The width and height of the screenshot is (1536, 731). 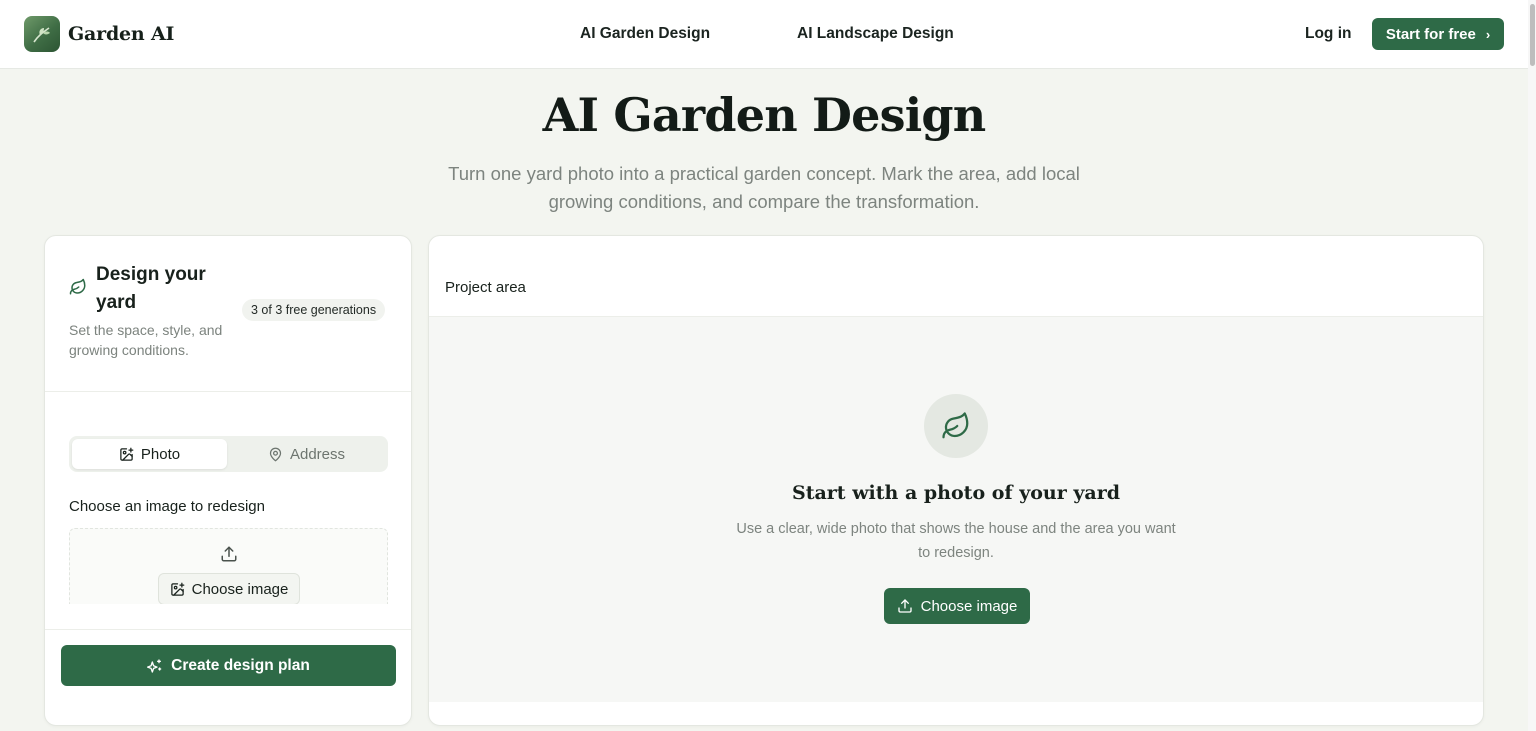 I want to click on tab-address: Address, so click(x=306, y=454).